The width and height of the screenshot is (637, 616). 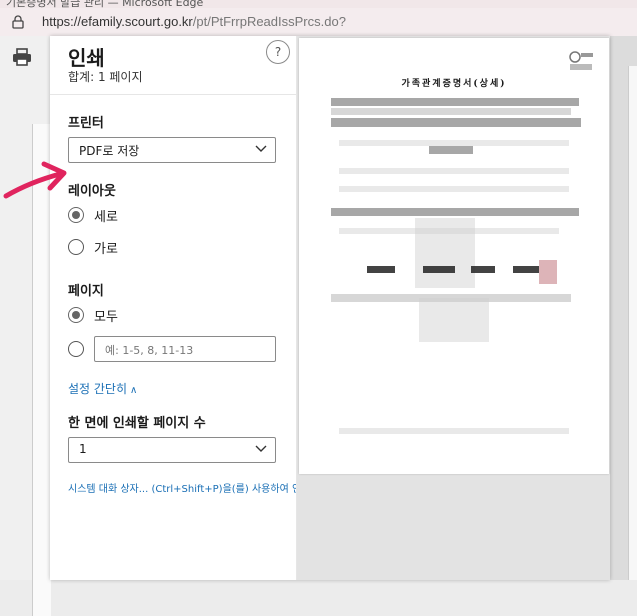 I want to click on pages-per-sheet-select: 1, so click(x=172, y=450).